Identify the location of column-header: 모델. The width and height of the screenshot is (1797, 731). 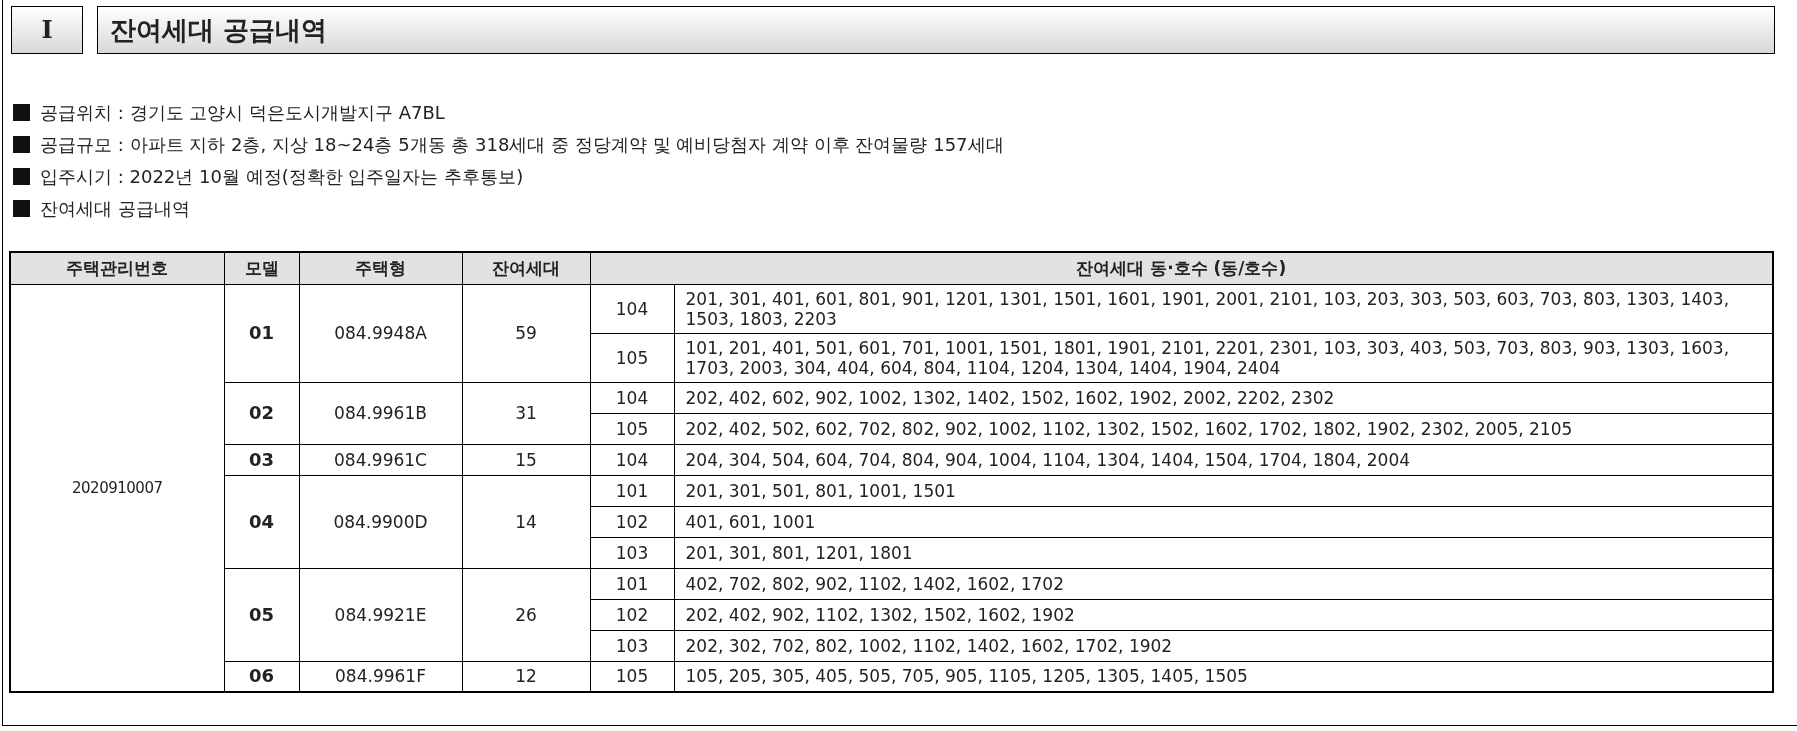
(261, 268).